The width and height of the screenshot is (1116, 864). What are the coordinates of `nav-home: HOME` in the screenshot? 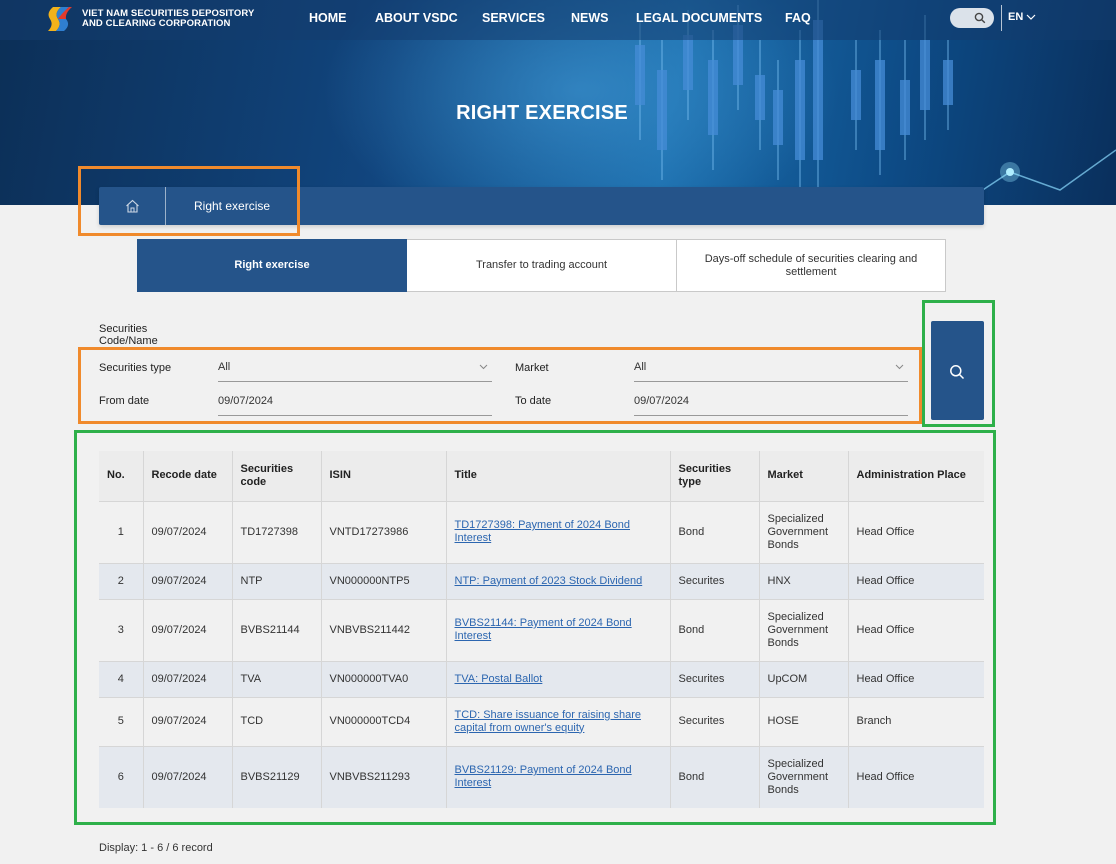 It's located at (328, 18).